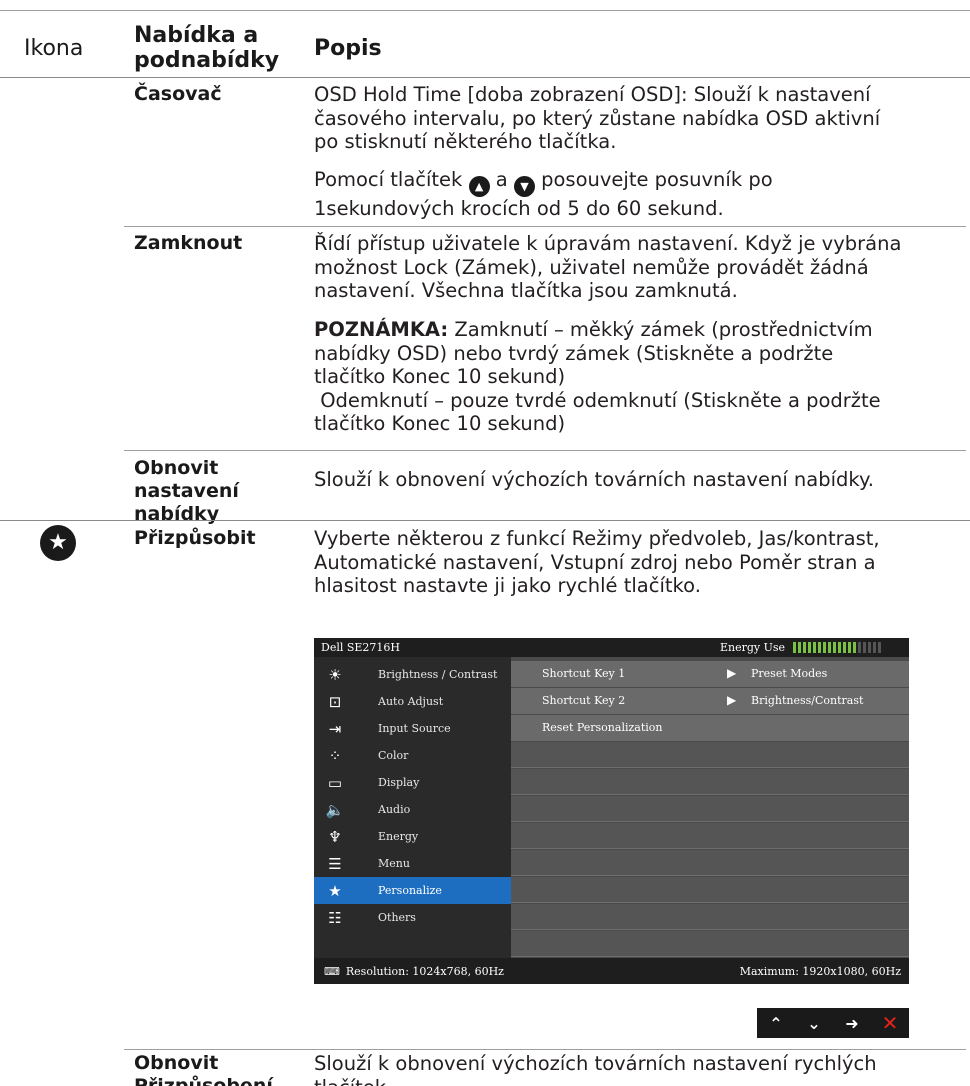 This screenshot has height=1086, width=970. I want to click on osd-menu-item-label: Others, so click(397, 917).